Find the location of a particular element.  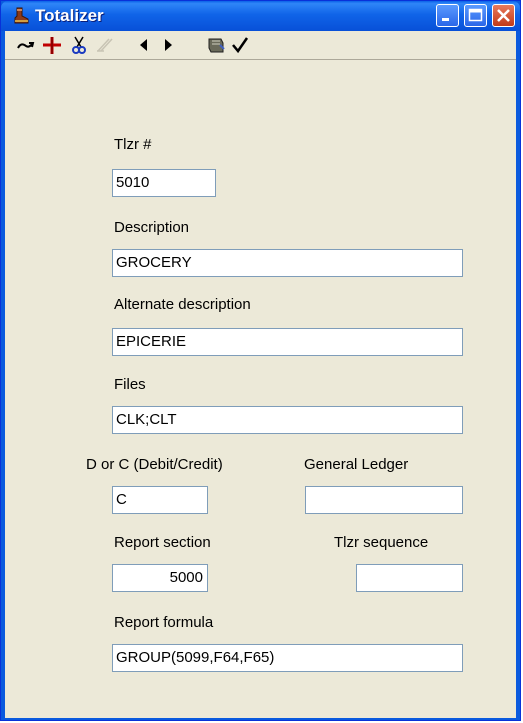

previous-button is located at coordinates (144, 45).